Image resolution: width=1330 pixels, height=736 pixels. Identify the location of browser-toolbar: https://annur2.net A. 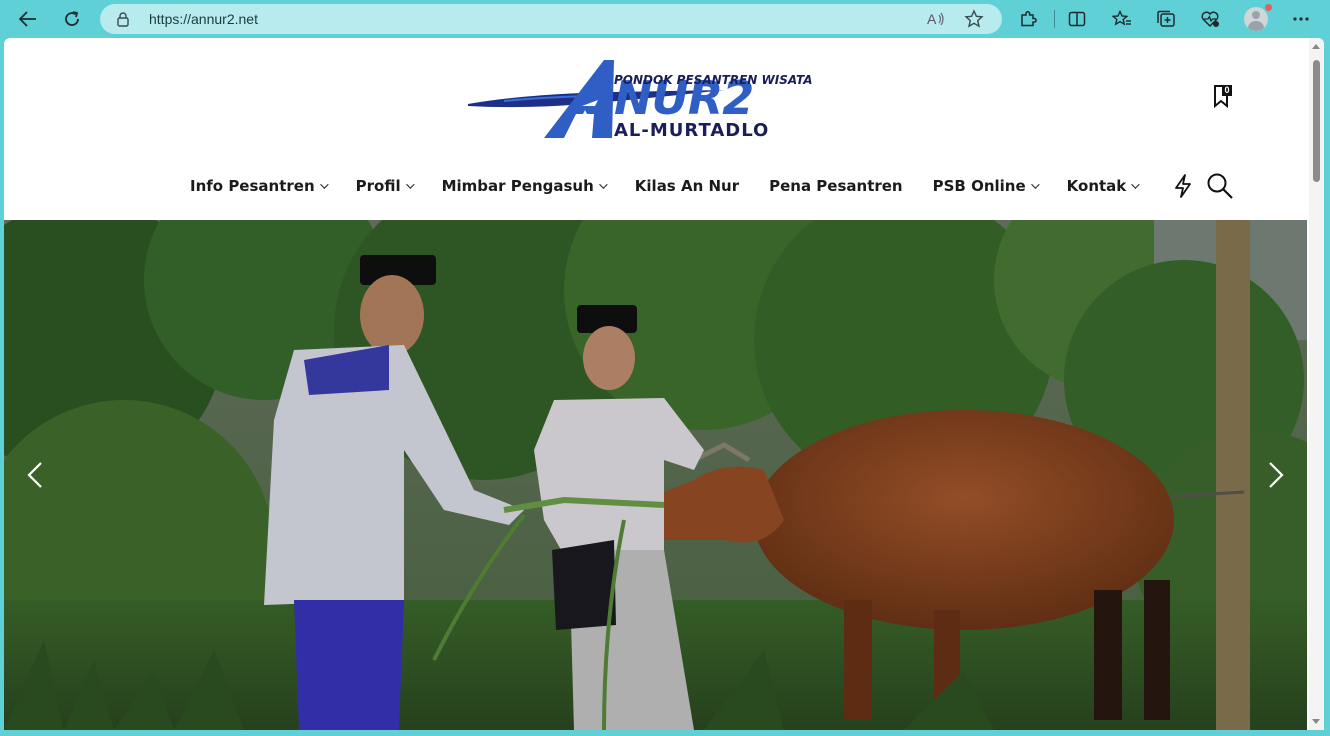
(665, 19).